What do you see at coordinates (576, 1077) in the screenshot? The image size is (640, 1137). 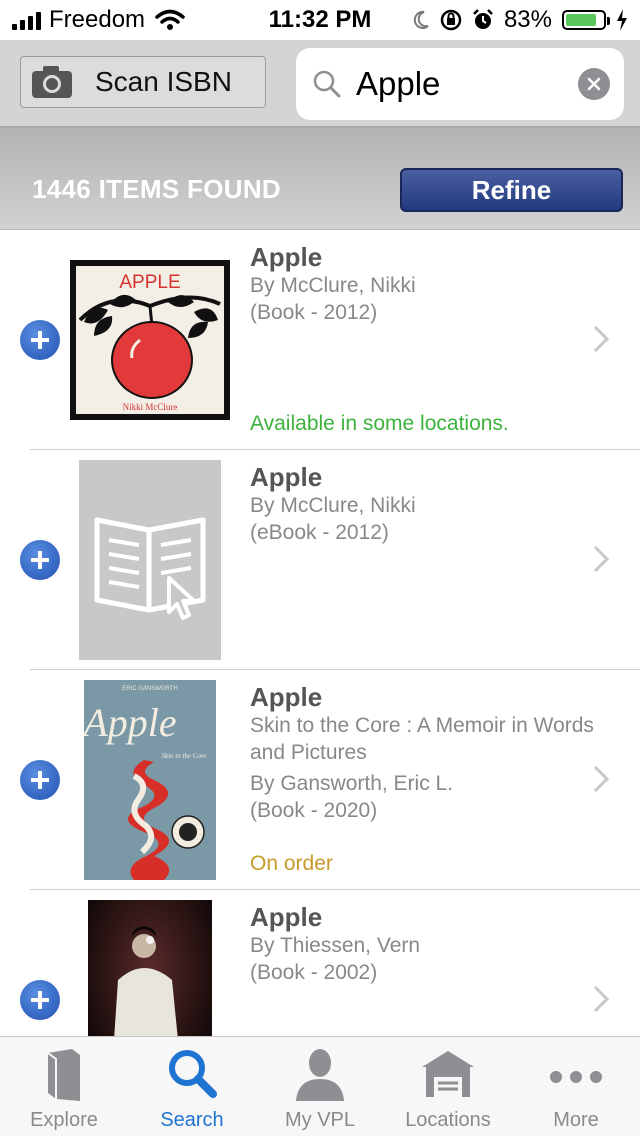 I see `more-icon` at bounding box center [576, 1077].